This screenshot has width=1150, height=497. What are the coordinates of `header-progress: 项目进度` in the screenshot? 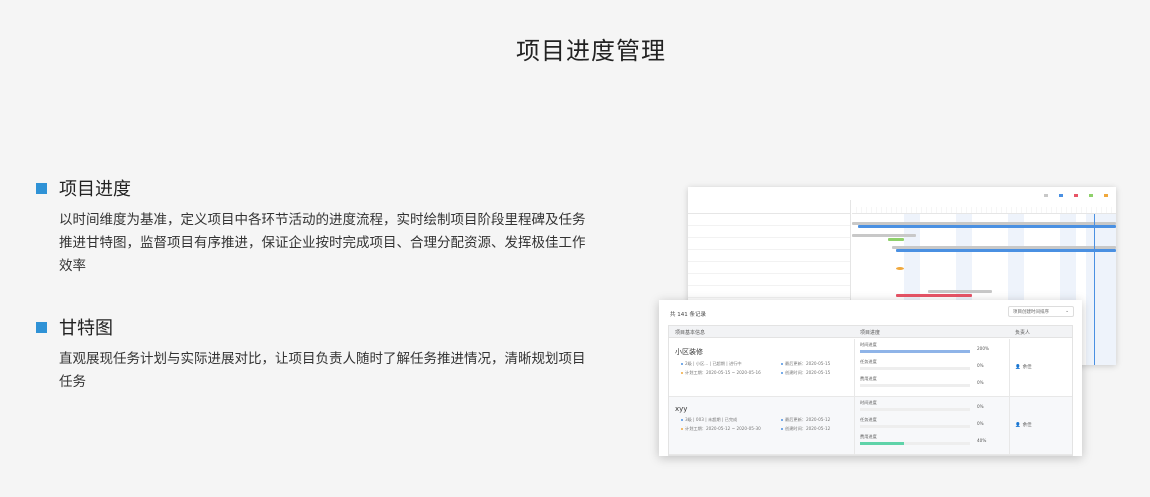 It's located at (870, 333).